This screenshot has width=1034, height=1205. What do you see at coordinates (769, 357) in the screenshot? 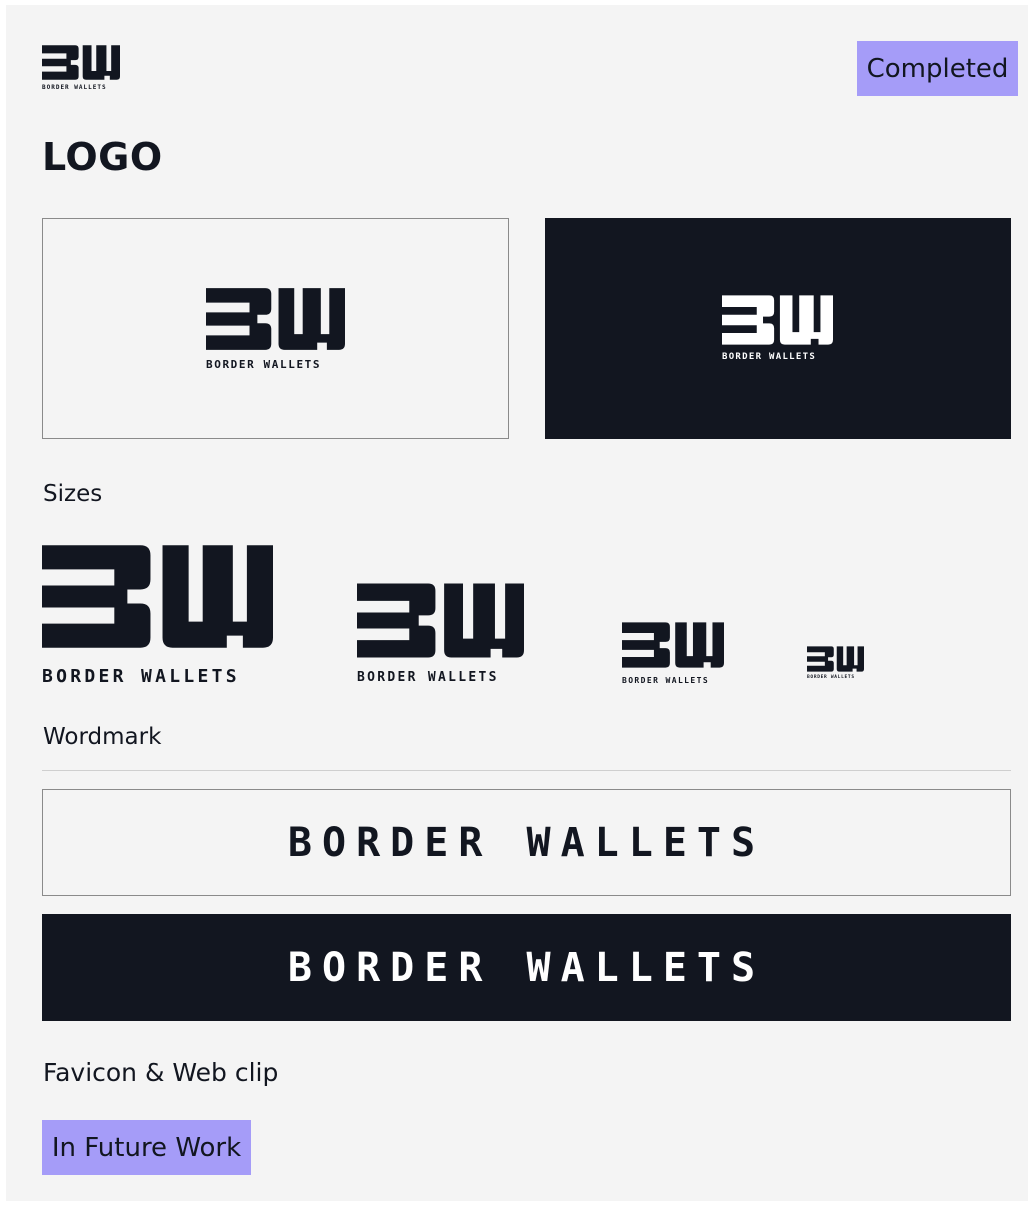
I see `logo-wordmark-light: BORDER WALLETS` at bounding box center [769, 357].